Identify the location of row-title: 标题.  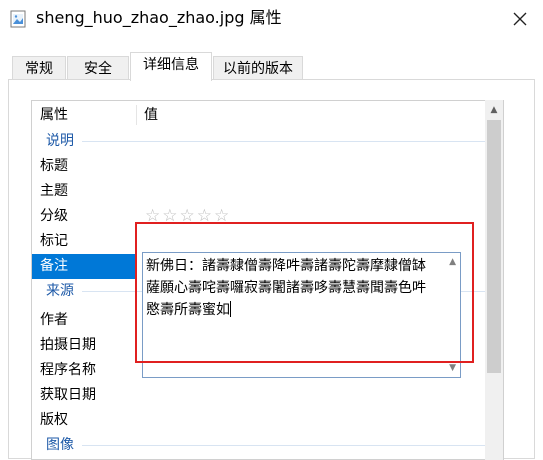
(267, 166).